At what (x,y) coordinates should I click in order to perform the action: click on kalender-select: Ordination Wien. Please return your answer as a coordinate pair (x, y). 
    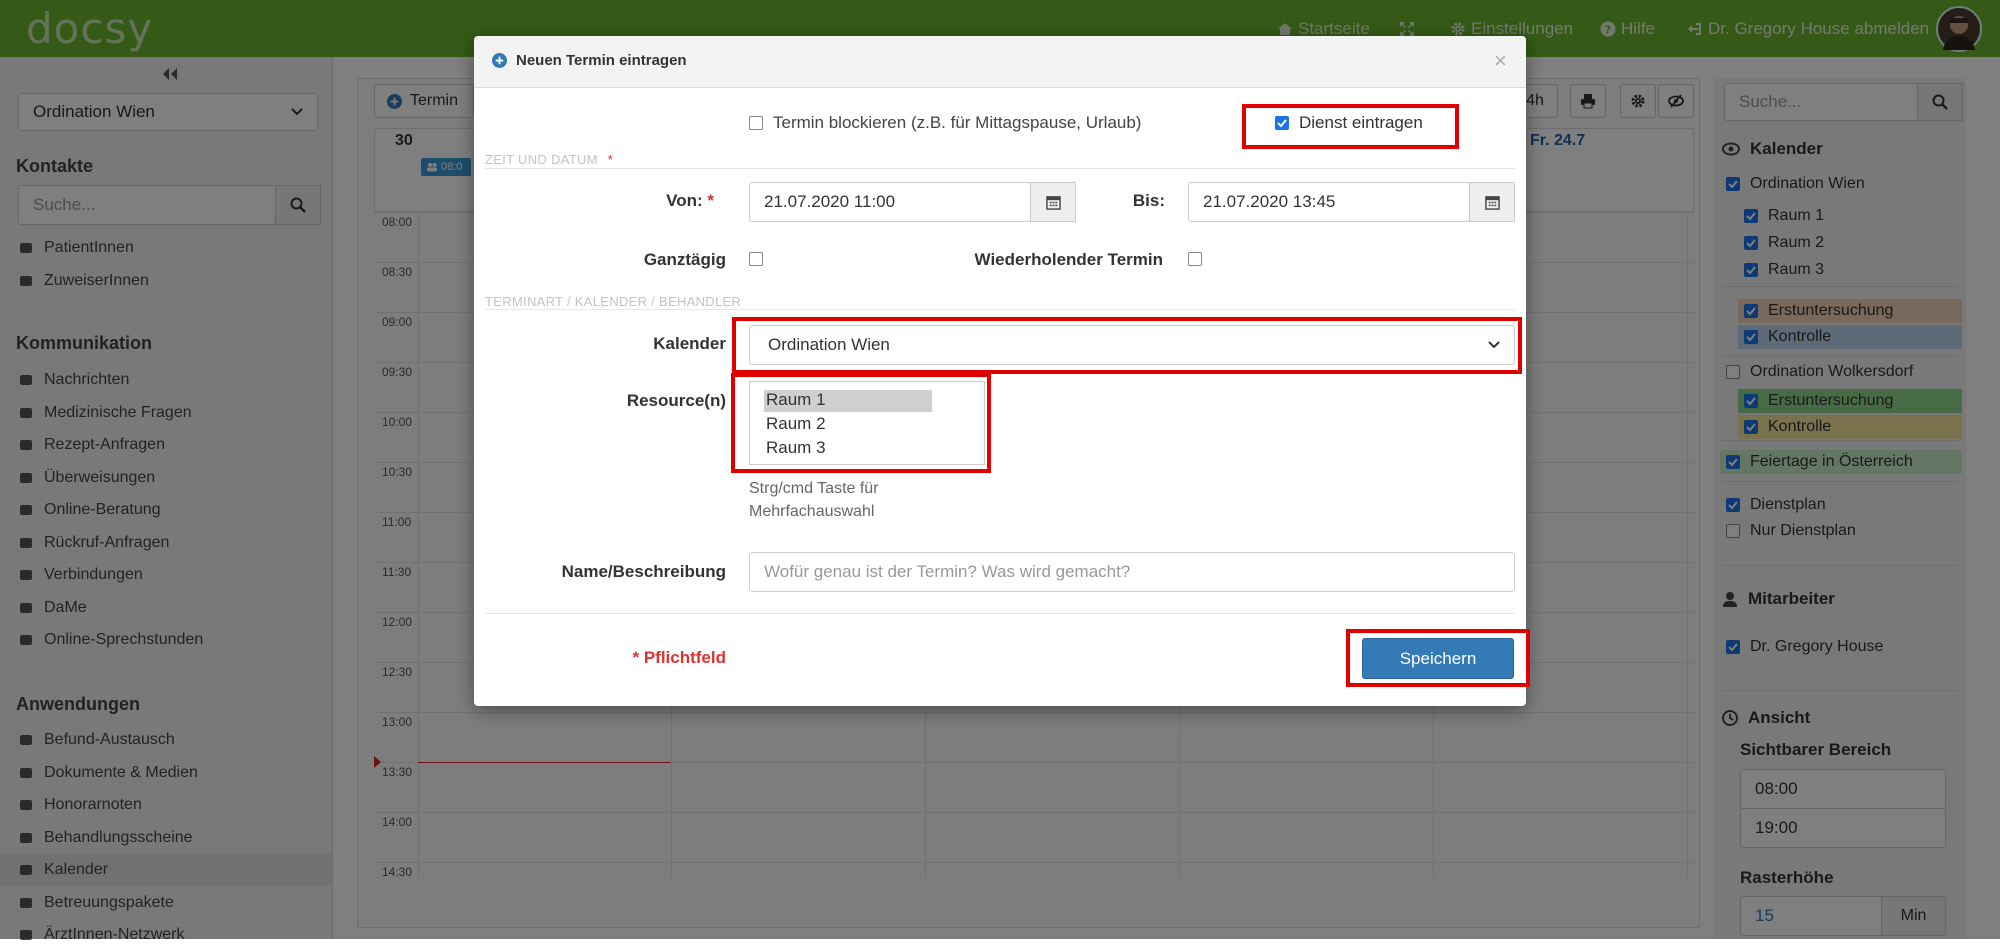
    Looking at the image, I should click on (1132, 345).